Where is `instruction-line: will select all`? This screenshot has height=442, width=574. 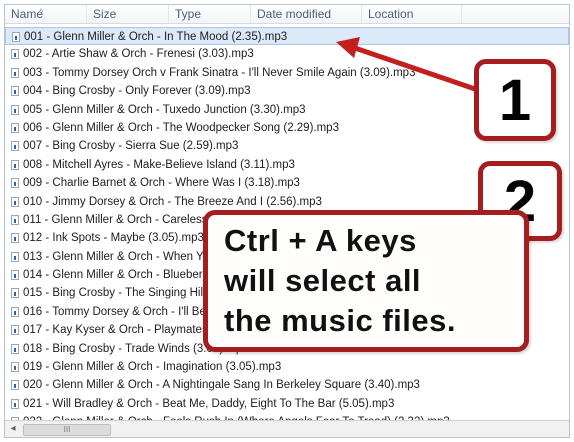
instruction-line: will select all is located at coordinates (323, 280).